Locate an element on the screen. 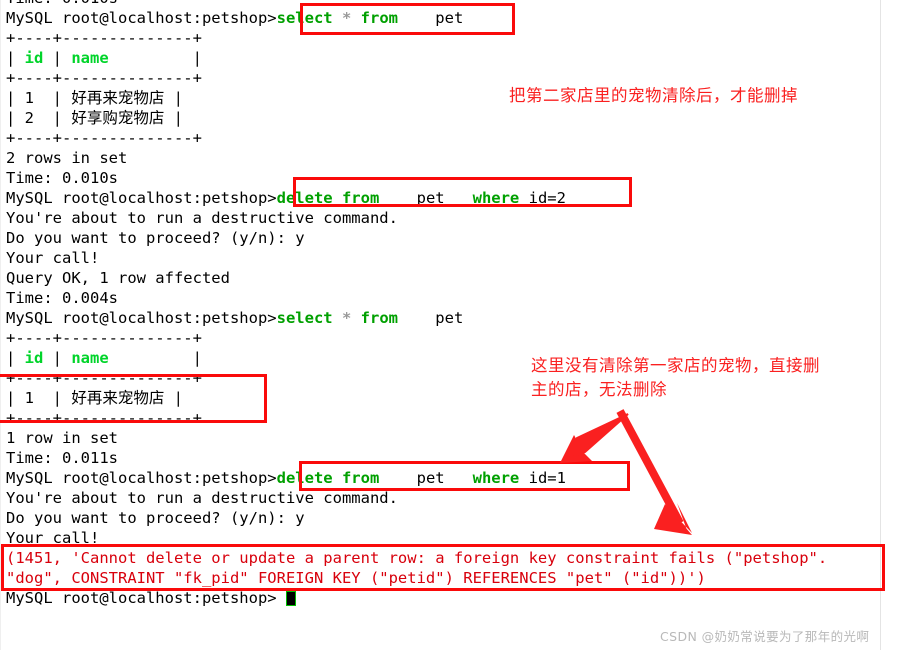  table-header-row: | id | name | is located at coordinates (104, 58).